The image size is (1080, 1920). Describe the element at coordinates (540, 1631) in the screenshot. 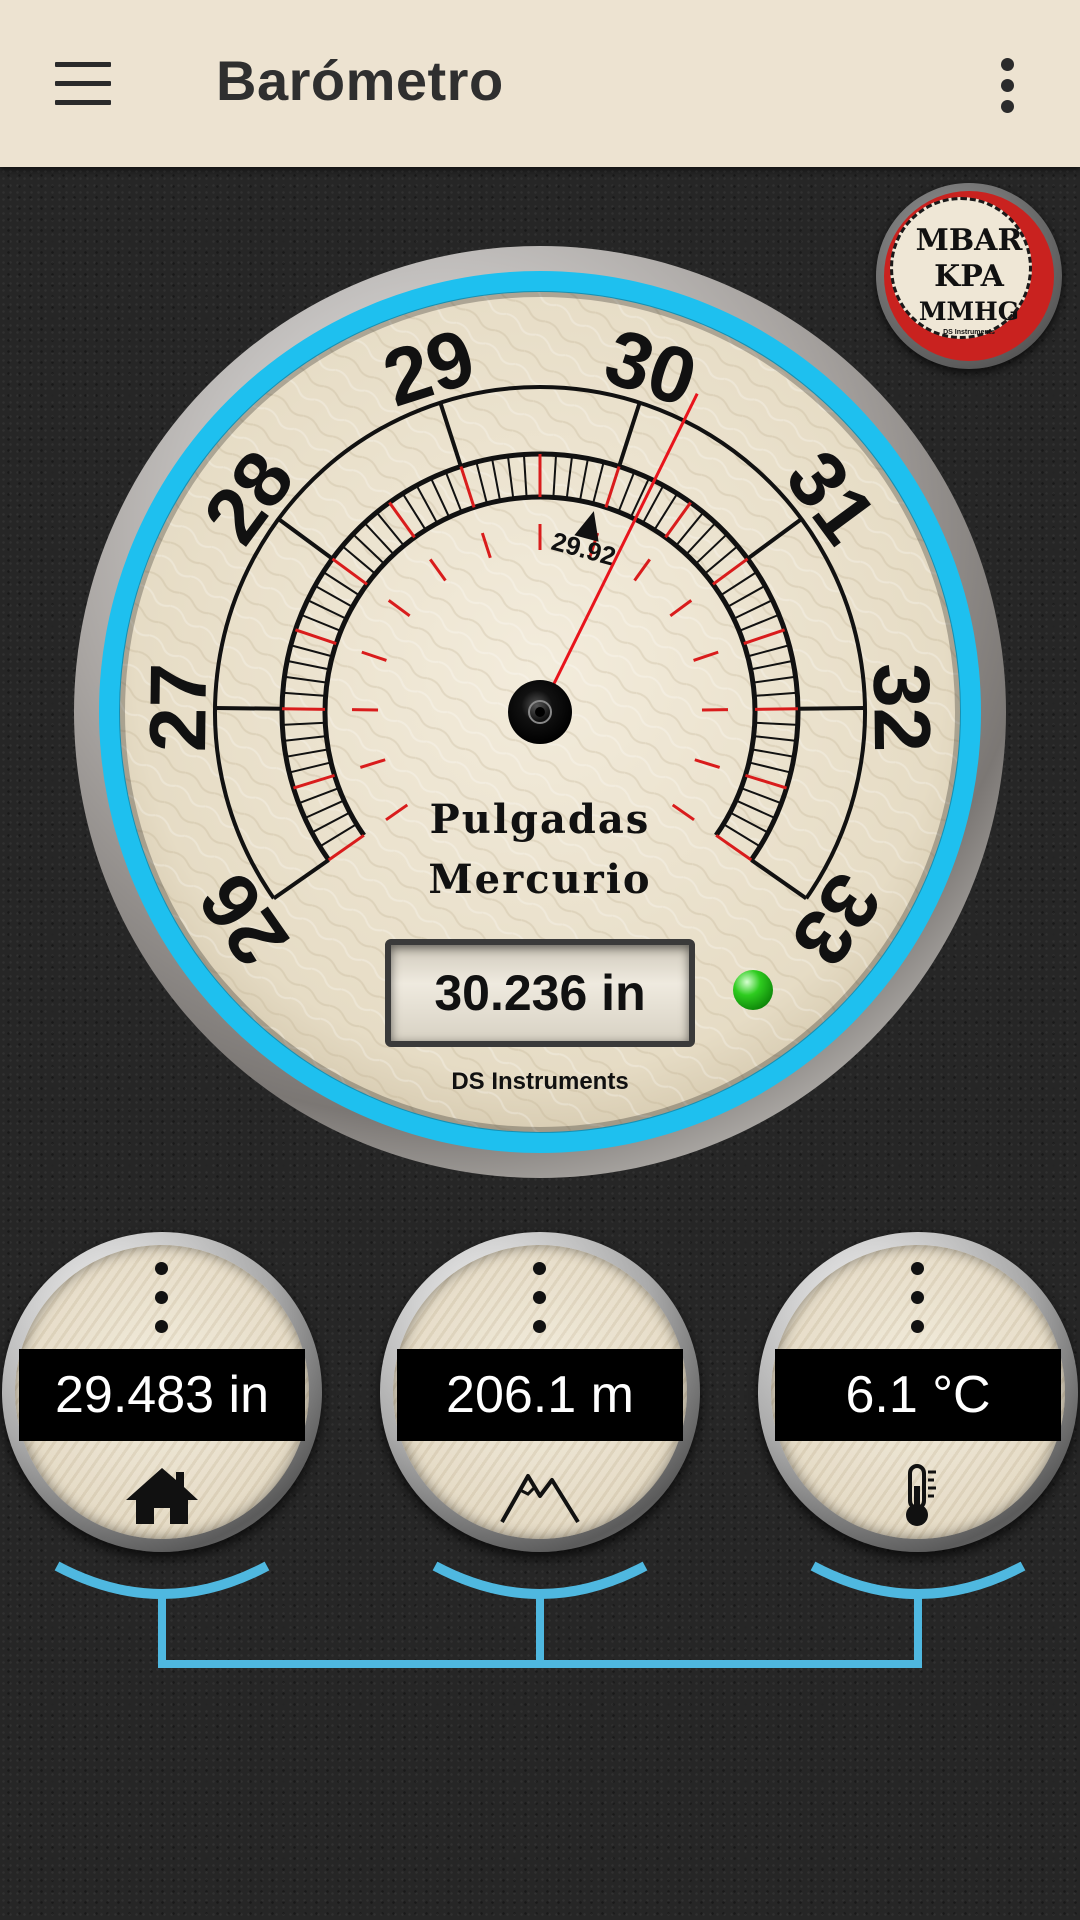

I see `connector-bracket` at that location.